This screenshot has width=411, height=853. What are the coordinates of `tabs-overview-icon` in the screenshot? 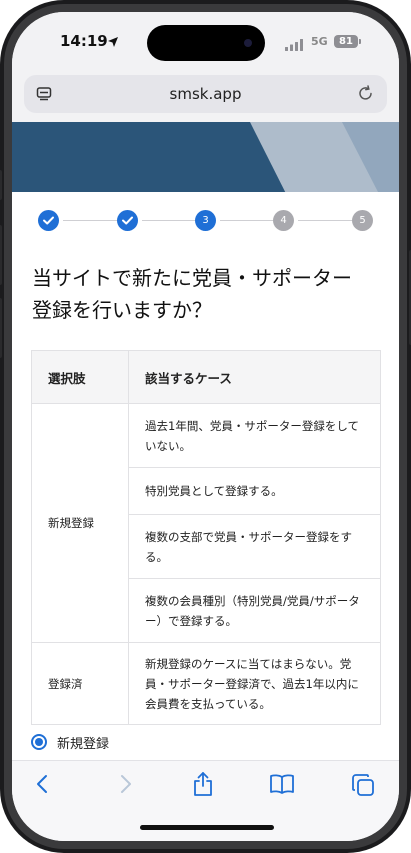 It's located at (363, 787).